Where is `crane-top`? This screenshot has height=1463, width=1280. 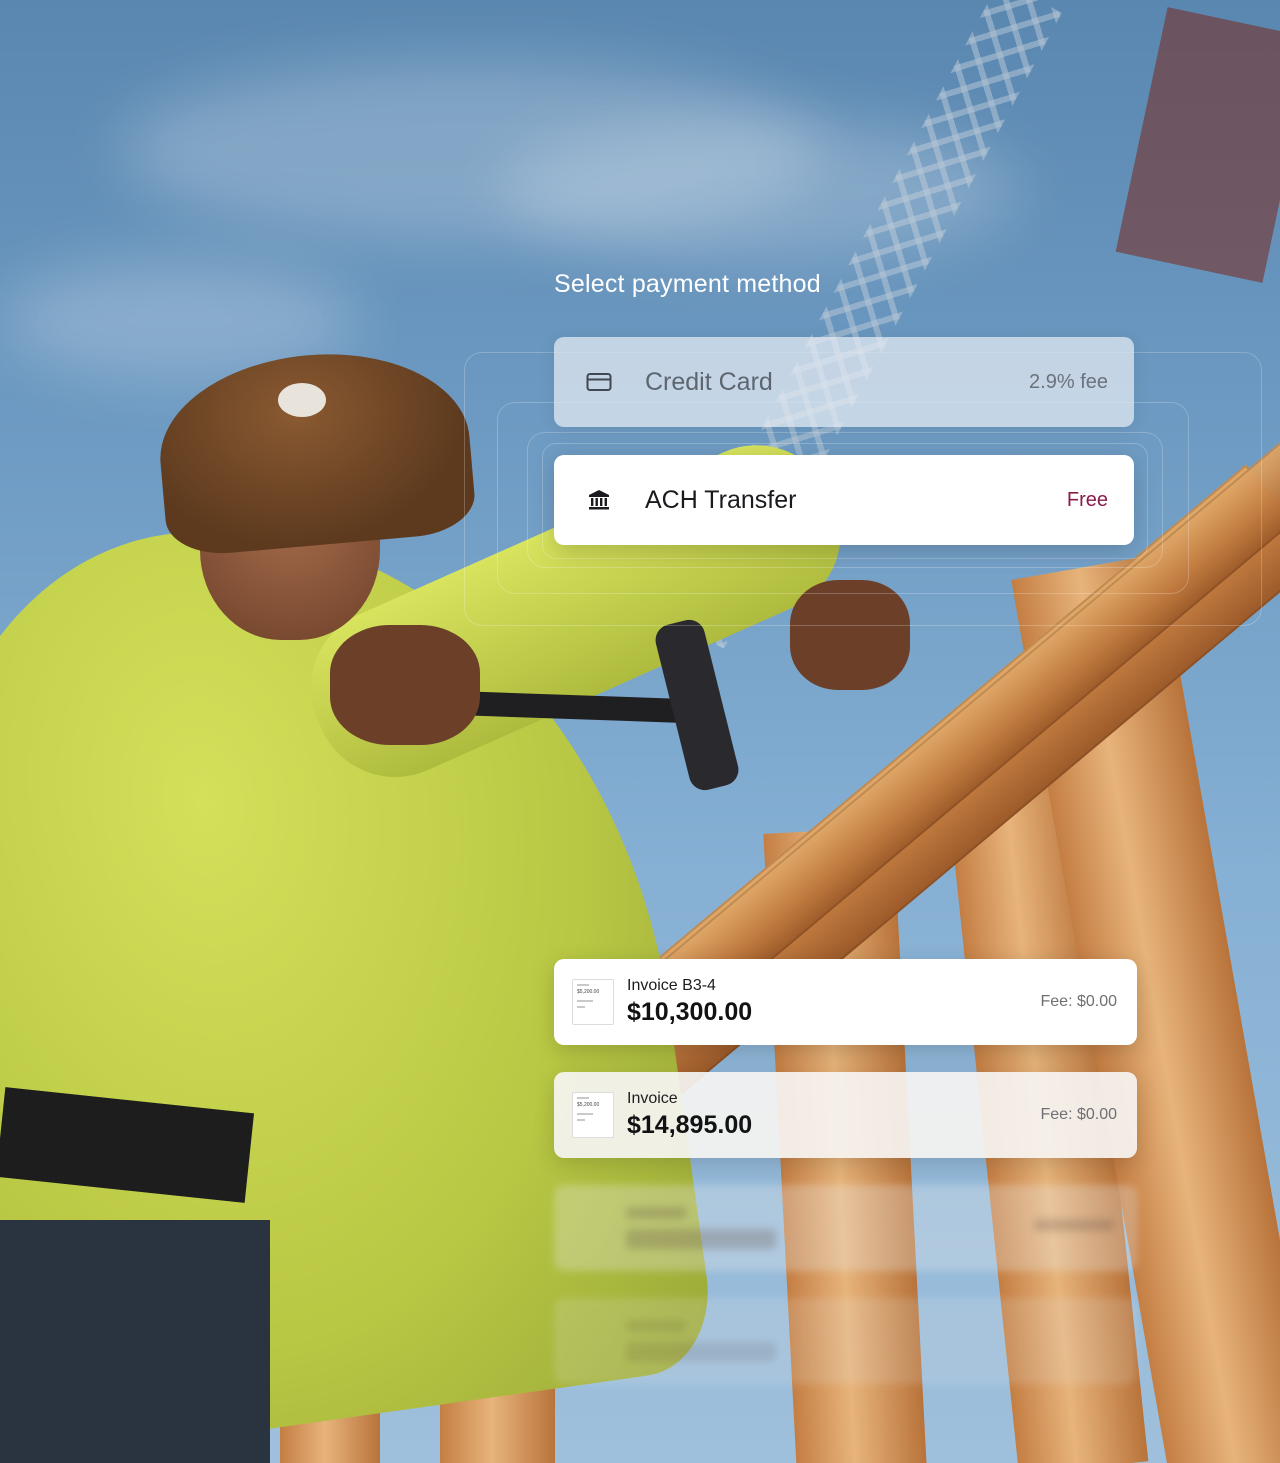 crane-top is located at coordinates (1197, 145).